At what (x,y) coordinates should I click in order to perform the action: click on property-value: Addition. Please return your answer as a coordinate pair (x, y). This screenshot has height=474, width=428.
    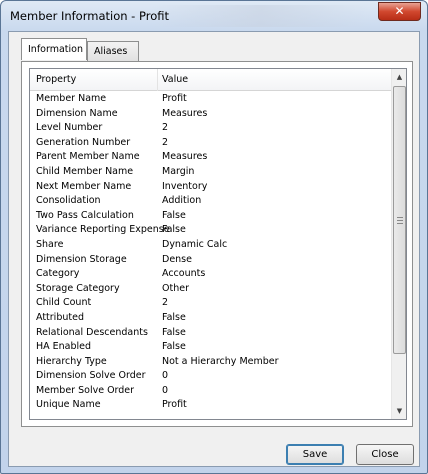
    Looking at the image, I should click on (182, 201).